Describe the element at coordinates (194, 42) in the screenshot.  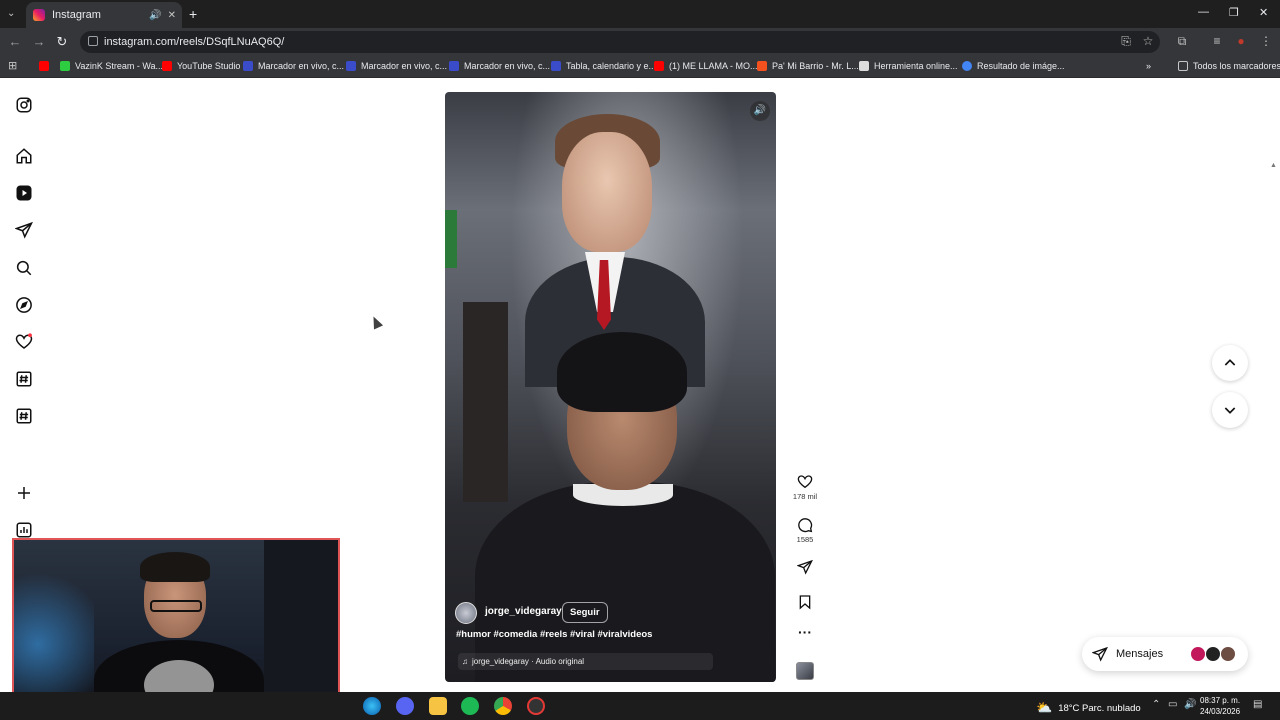
I see `url-text: instagram.com/reels/DSqfLNuAQ6Q/` at that location.